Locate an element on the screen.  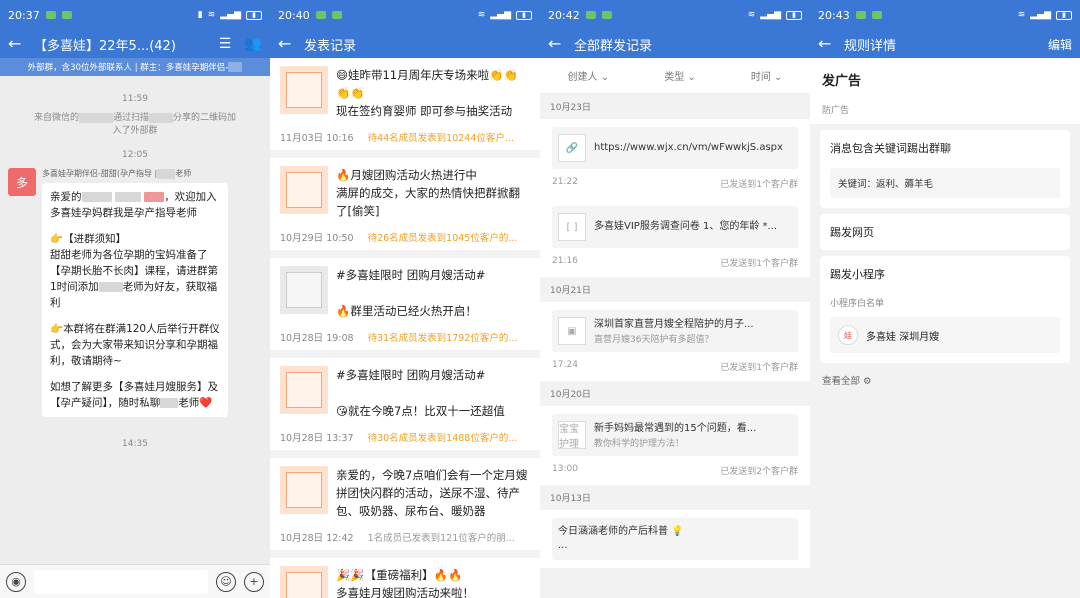
page-title: 发表记录 is located at coordinates (330, 46).